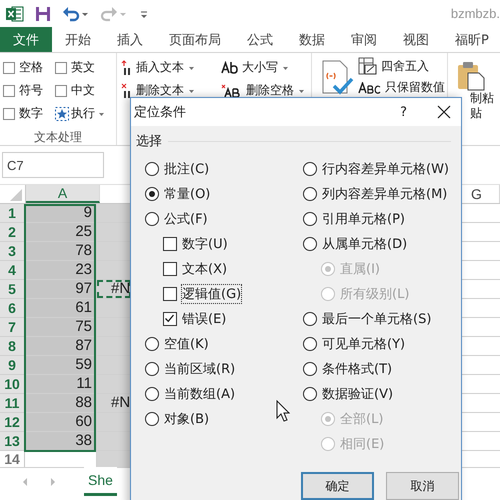 Image resolution: width=500 pixels, height=500 pixels. I want to click on excel-logo-icon, so click(15, 13).